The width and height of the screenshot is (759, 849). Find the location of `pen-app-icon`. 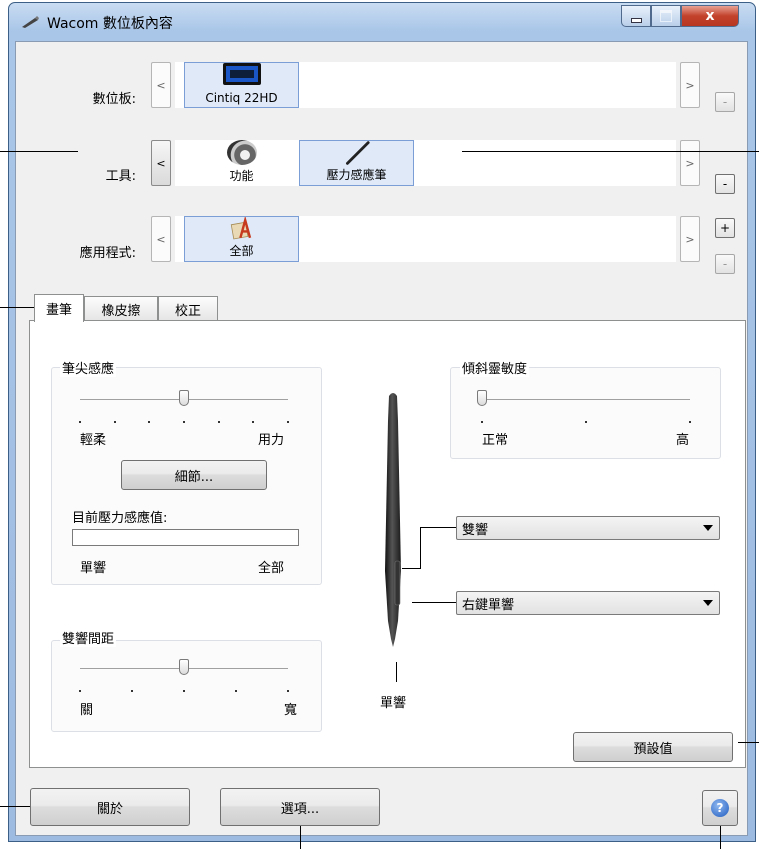

pen-app-icon is located at coordinates (30, 22).